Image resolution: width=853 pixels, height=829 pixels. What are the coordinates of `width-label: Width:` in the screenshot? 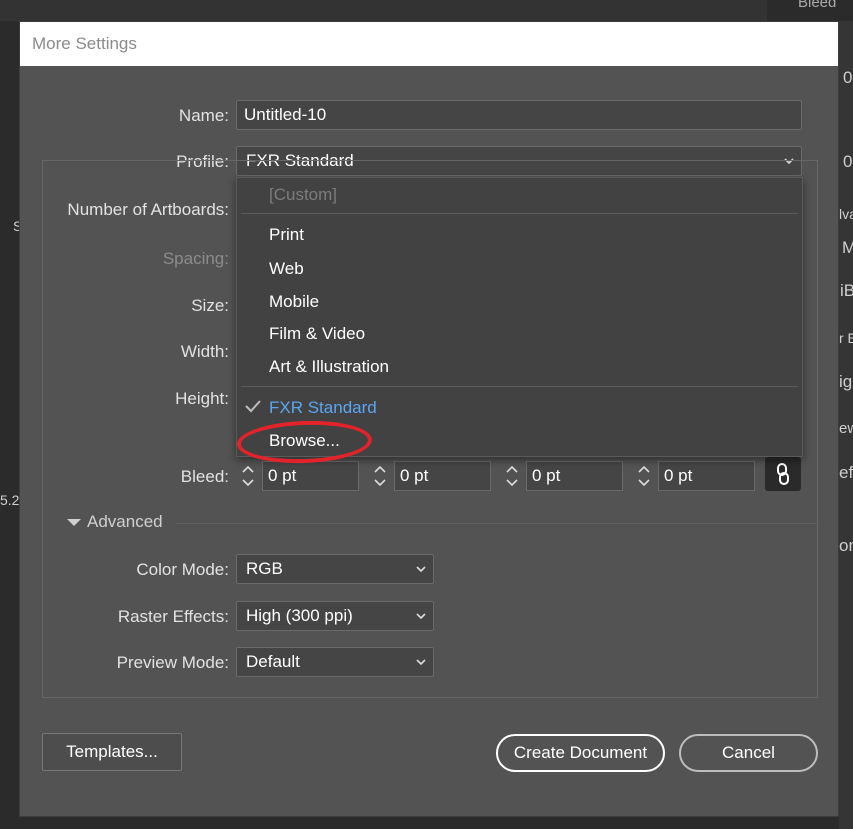 It's located at (204, 351).